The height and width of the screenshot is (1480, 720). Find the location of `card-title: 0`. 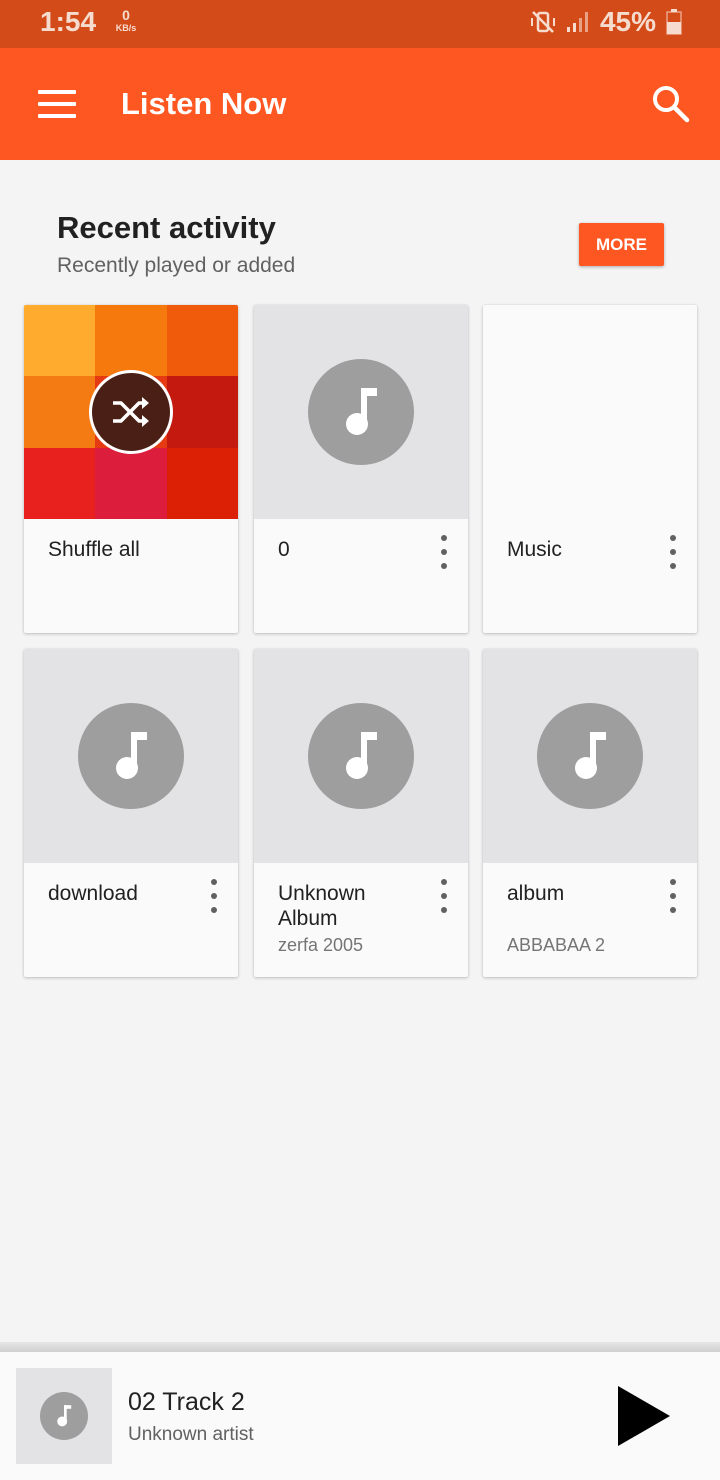

card-title: 0 is located at coordinates (284, 549).